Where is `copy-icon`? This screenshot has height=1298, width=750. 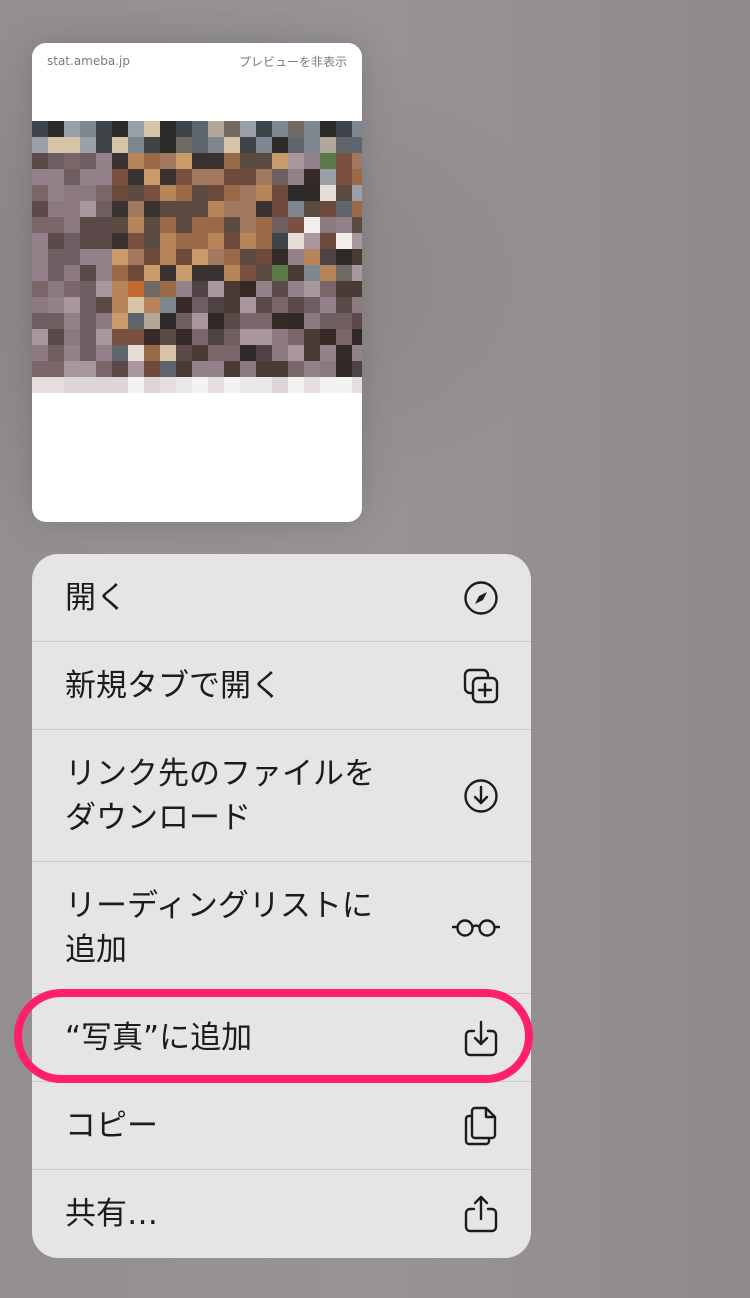 copy-icon is located at coordinates (481, 1126).